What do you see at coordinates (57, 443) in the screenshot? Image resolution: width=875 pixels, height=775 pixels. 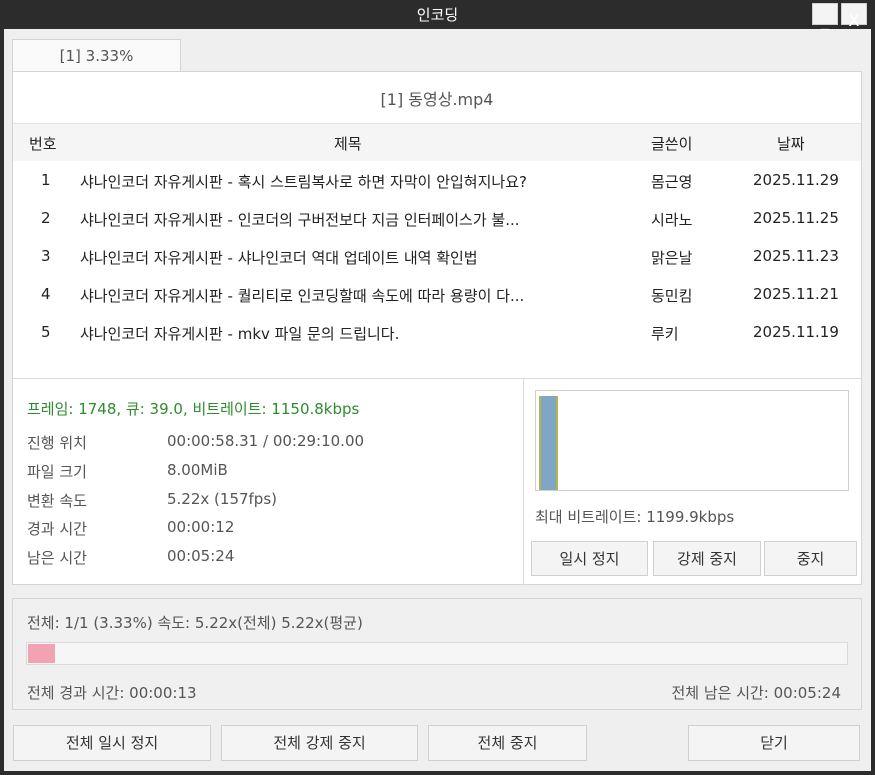 I see `stat-label-position: 진행 위치` at bounding box center [57, 443].